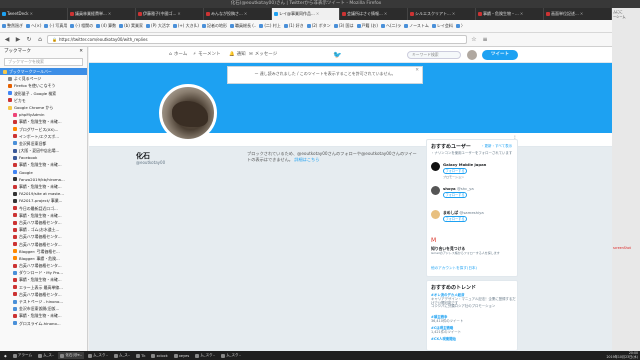 Image resolution: width=640 pixels, height=360 pixels. What do you see at coordinates (318, 26) in the screenshot?
I see `bookmark-item: (2) ボタン` at bounding box center [318, 26].